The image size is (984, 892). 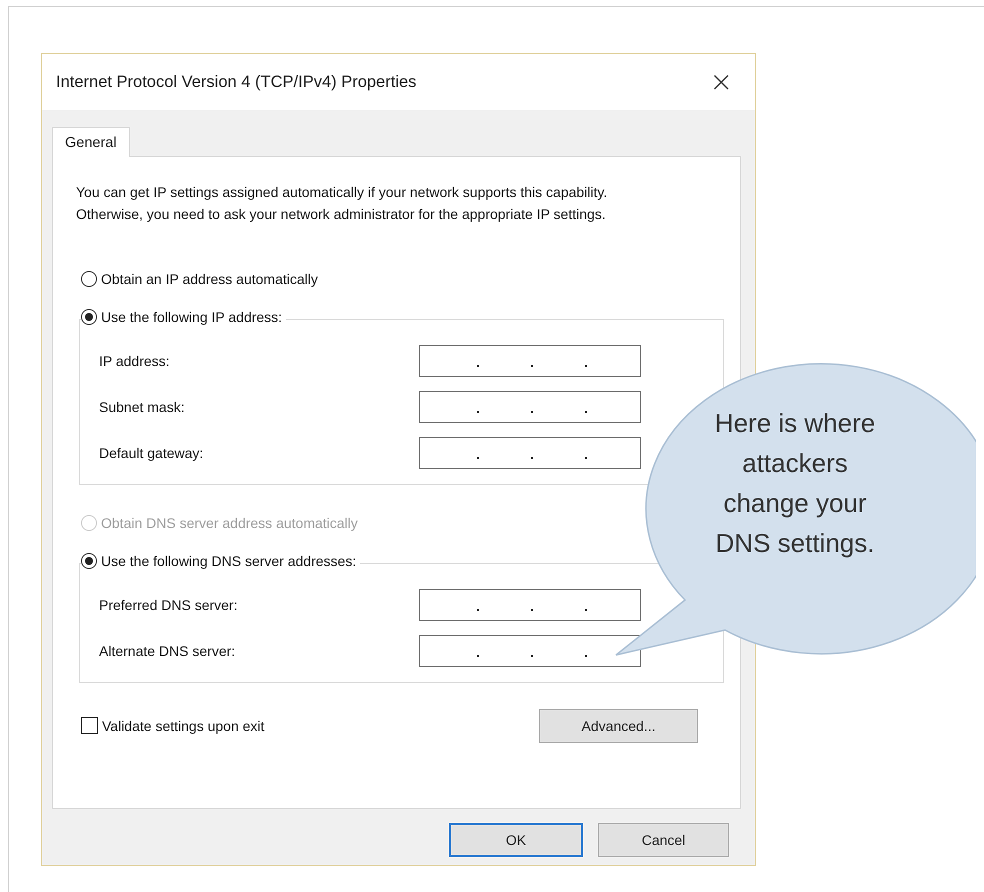 What do you see at coordinates (209, 279) in the screenshot?
I see `radio-label: Obtain an IP address automatically` at bounding box center [209, 279].